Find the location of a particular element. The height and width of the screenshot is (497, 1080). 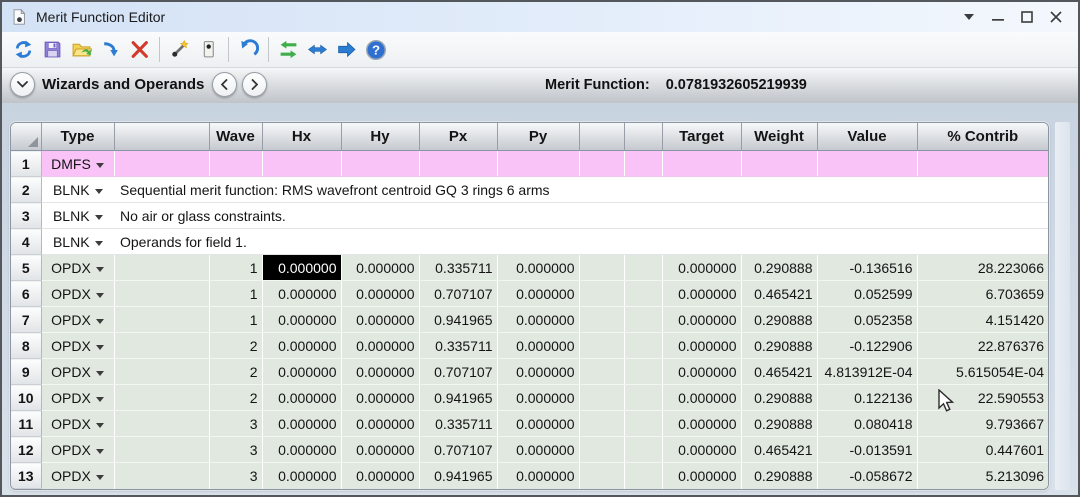

minimize-icon is located at coordinates (998, 17).